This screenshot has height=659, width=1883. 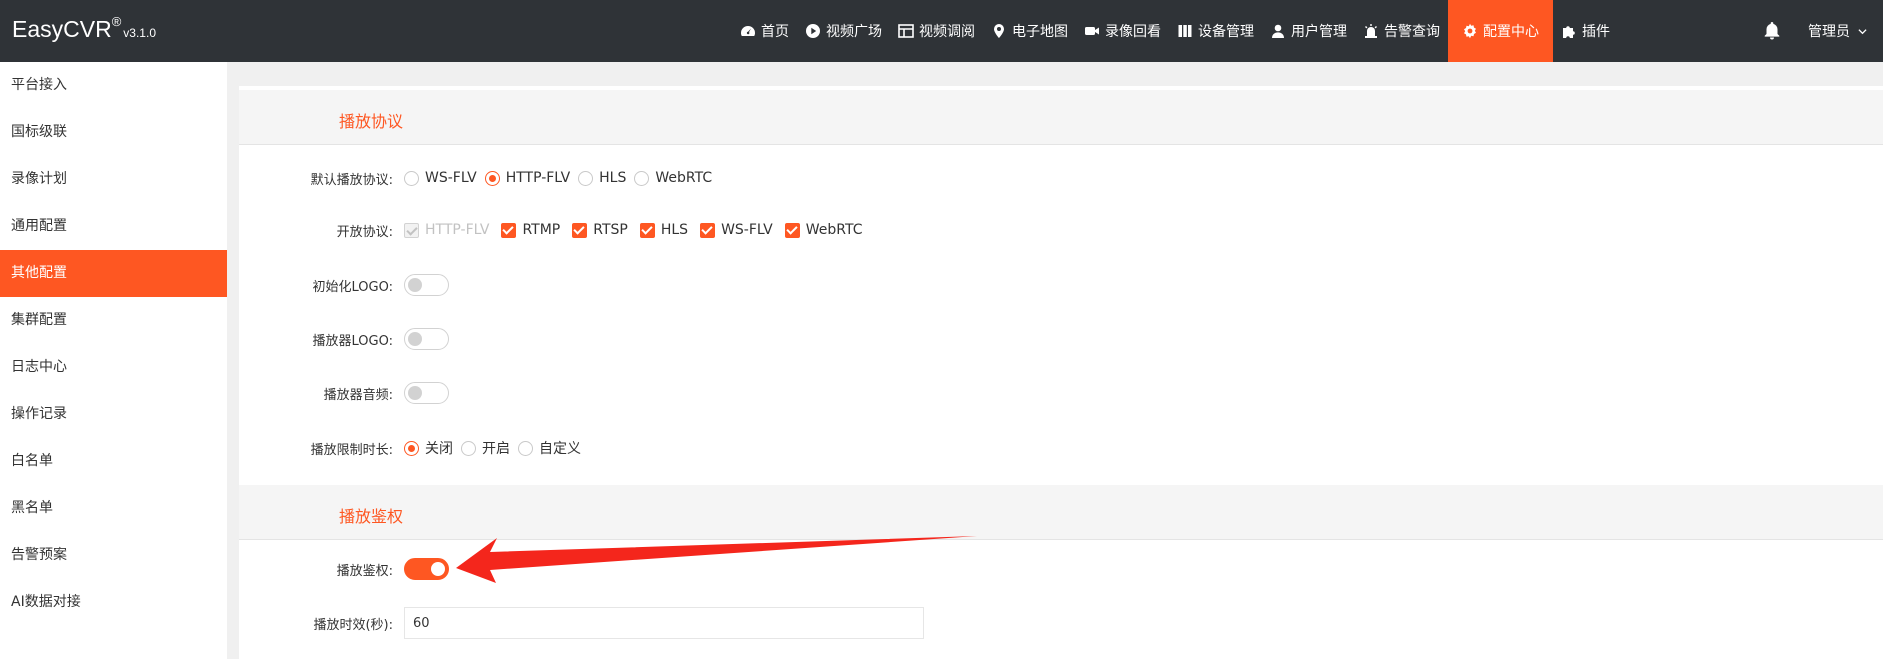 What do you see at coordinates (440, 178) in the screenshot?
I see `radio-ws-flv: WS-FLV` at bounding box center [440, 178].